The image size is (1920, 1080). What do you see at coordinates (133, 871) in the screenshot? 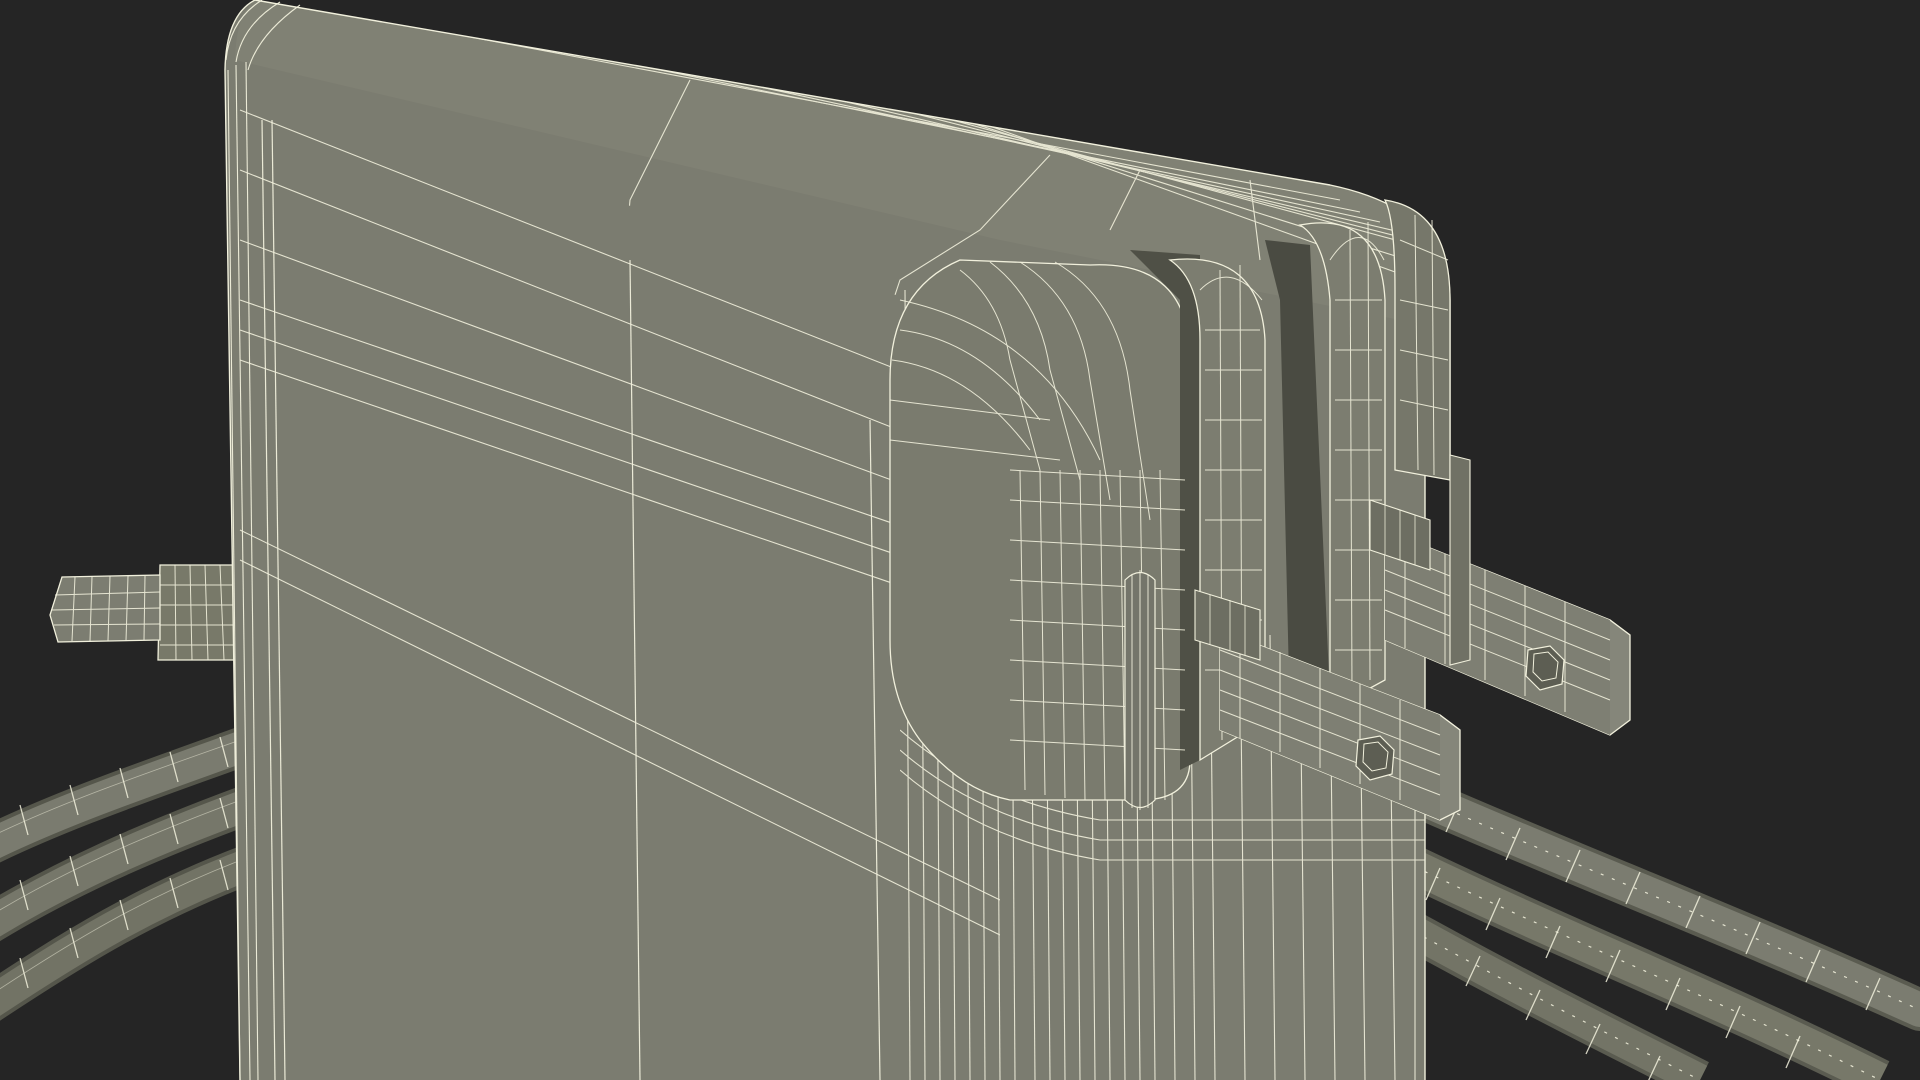
I see `cable-loop-left` at bounding box center [133, 871].